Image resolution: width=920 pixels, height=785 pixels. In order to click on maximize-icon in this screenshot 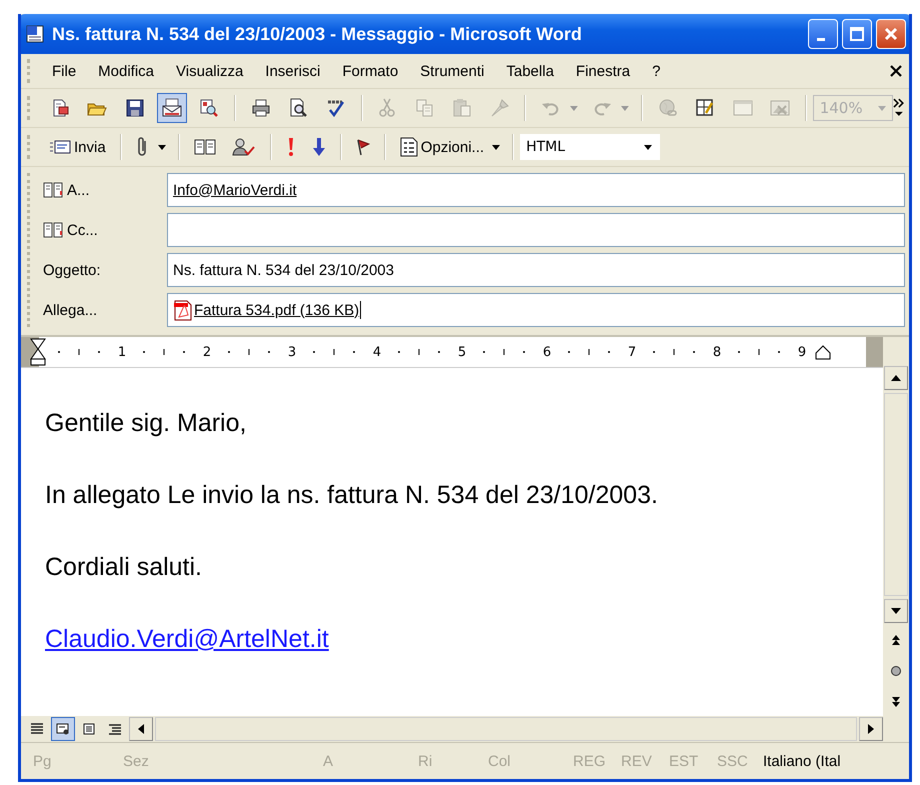, I will do `click(857, 34)`.